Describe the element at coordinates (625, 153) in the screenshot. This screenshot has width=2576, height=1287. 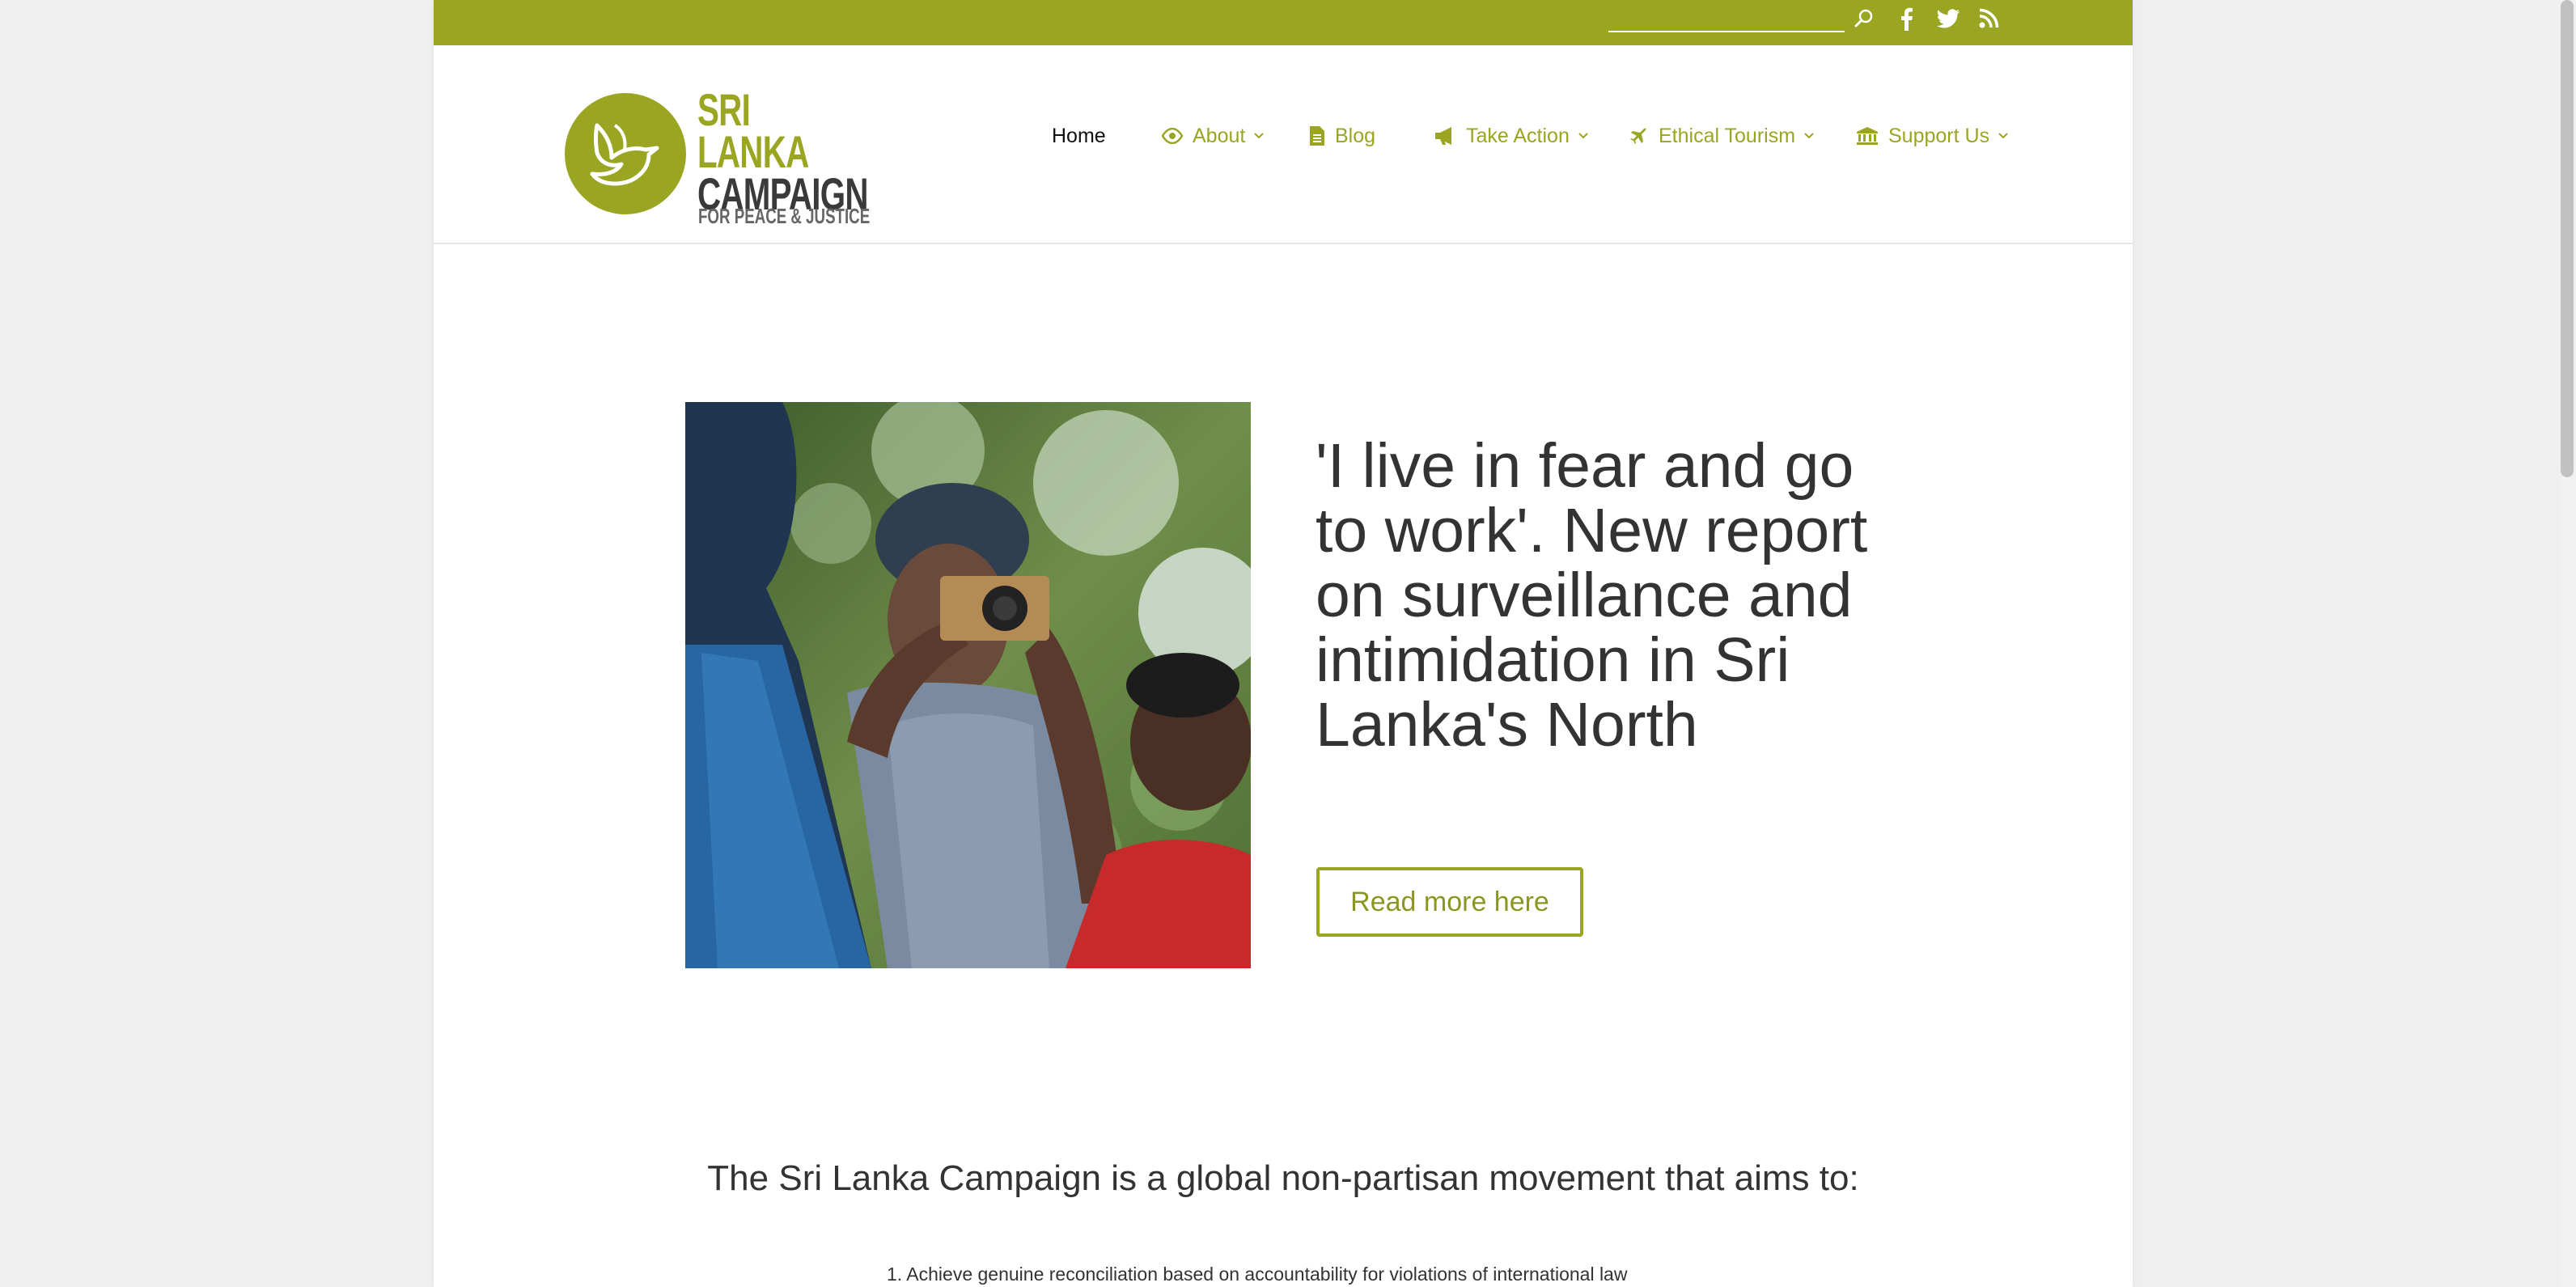
I see `dove-logo-icon` at that location.